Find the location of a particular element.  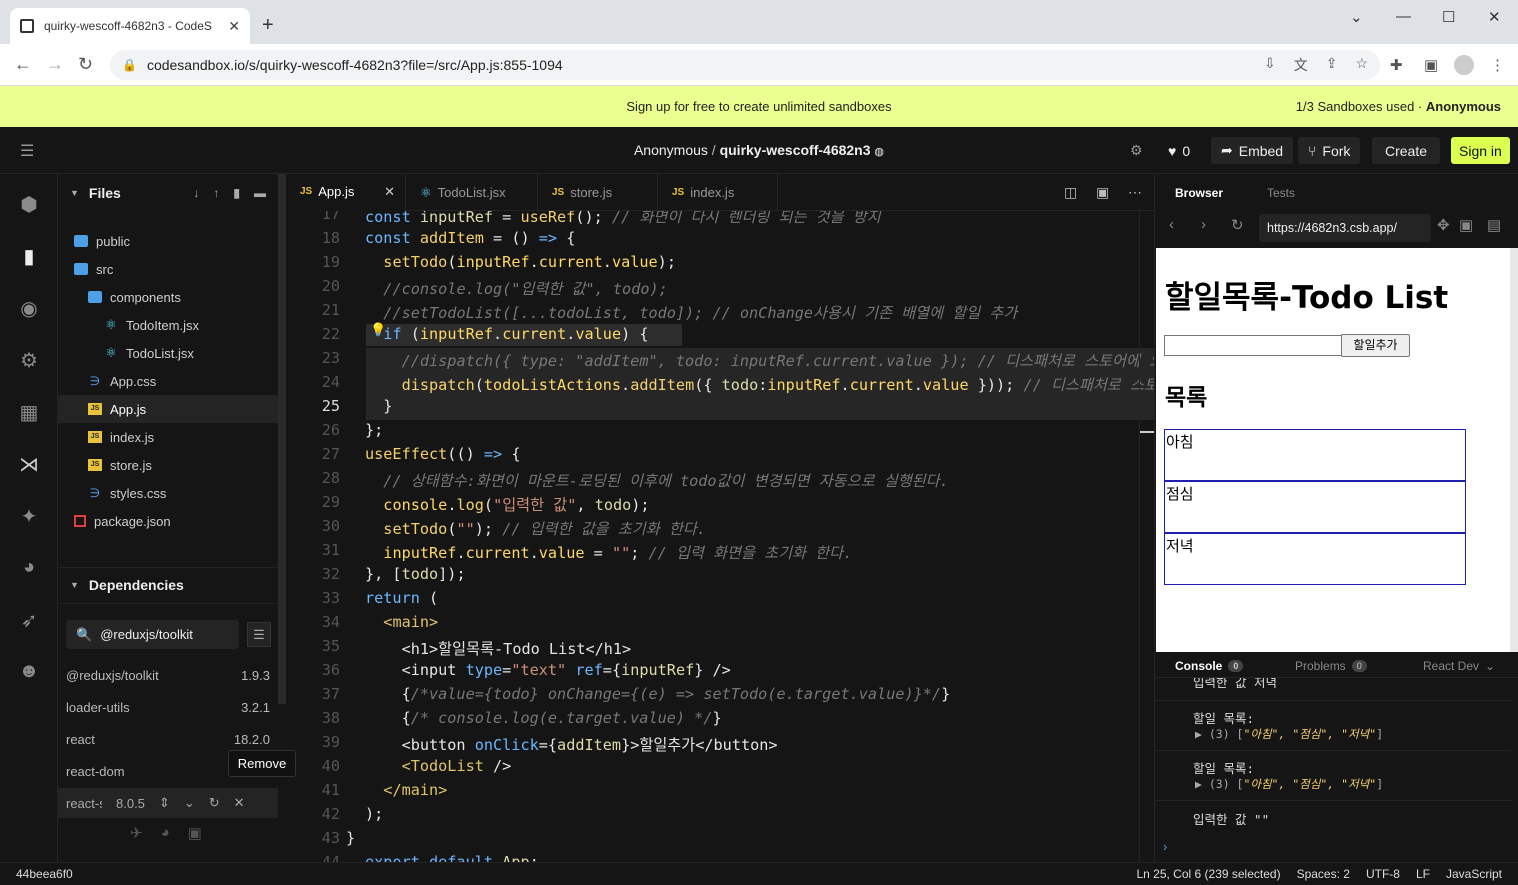

new-folder-icon: ▬ is located at coordinates (260, 193).